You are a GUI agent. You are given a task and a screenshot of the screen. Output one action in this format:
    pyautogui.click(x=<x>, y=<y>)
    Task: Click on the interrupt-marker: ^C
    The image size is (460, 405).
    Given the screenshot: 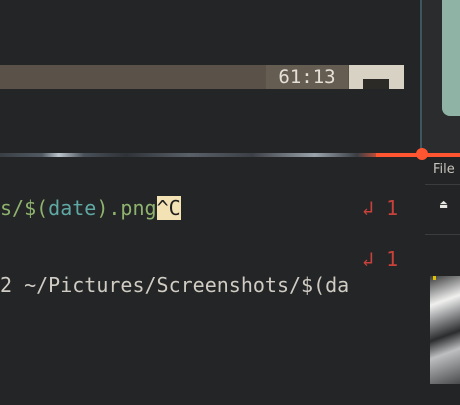 What is the action you would take?
    pyautogui.click(x=168, y=208)
    